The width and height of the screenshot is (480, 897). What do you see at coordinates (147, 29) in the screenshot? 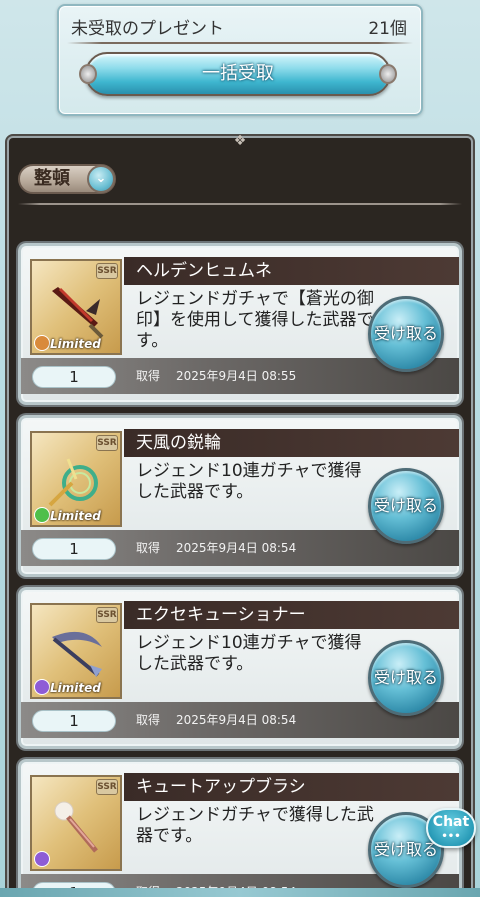
I see `present-title: 未受取のプレゼント` at bounding box center [147, 29].